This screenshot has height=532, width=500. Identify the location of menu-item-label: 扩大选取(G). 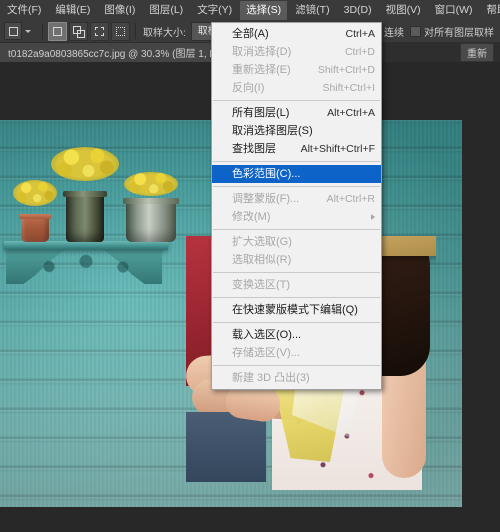
(262, 242).